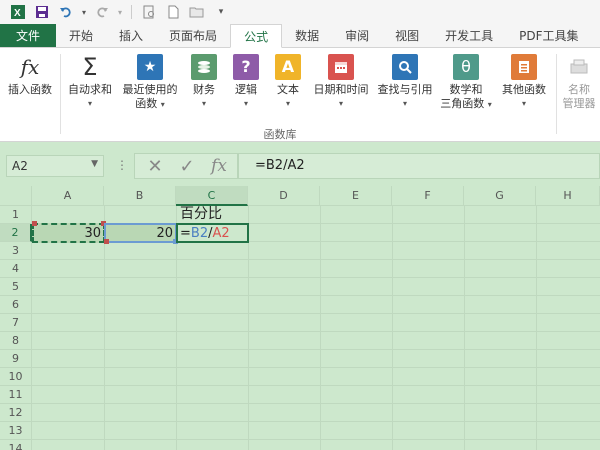 Image resolution: width=600 pixels, height=450 pixels. What do you see at coordinates (500, 196) in the screenshot?
I see `column-header-g: G` at bounding box center [500, 196].